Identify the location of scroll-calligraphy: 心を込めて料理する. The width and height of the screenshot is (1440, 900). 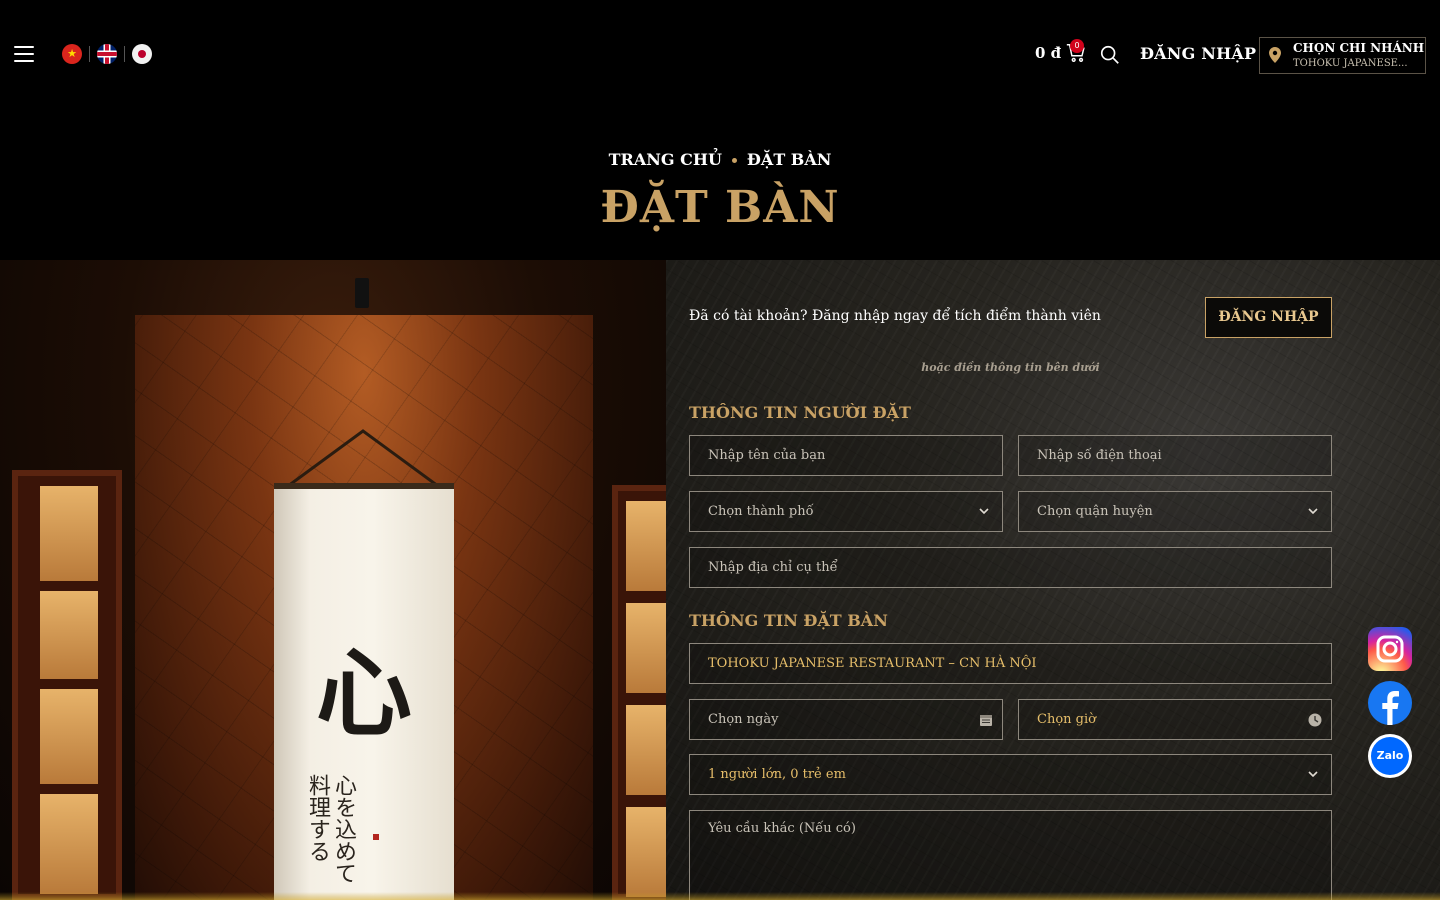
(330, 829).